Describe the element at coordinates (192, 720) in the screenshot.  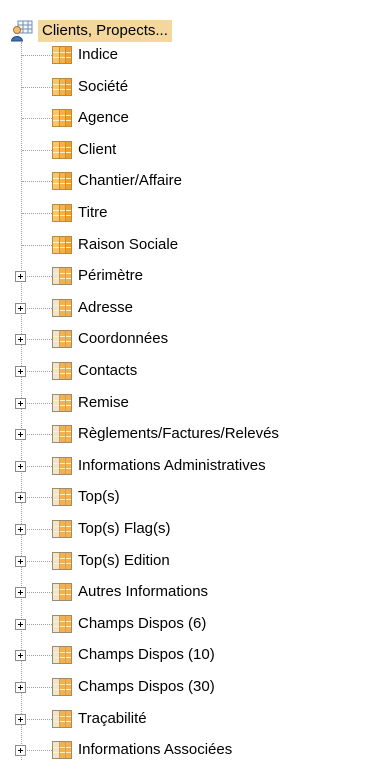
I see `tree-item: Traçabilité` at that location.